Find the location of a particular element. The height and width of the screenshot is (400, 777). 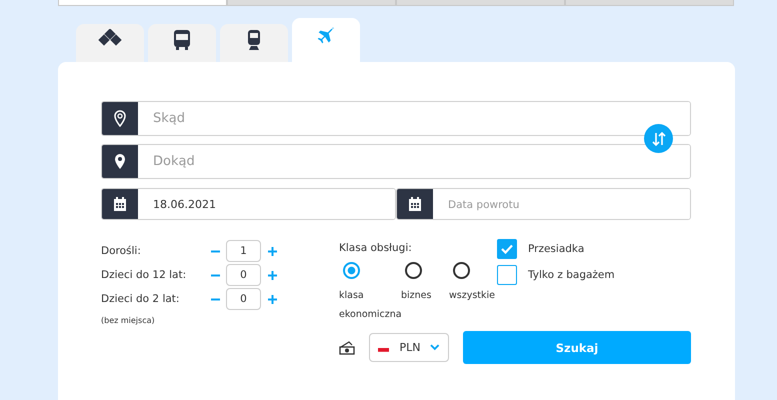

class-label: Klasa obsługi: is located at coordinates (376, 248).